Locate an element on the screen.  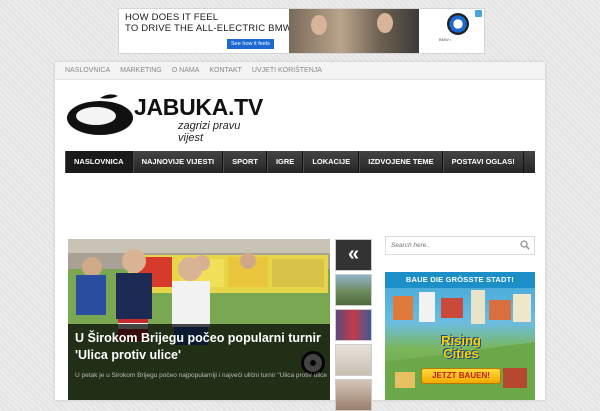
side-ad-game-title: Rising Cities is located at coordinates (461, 347).